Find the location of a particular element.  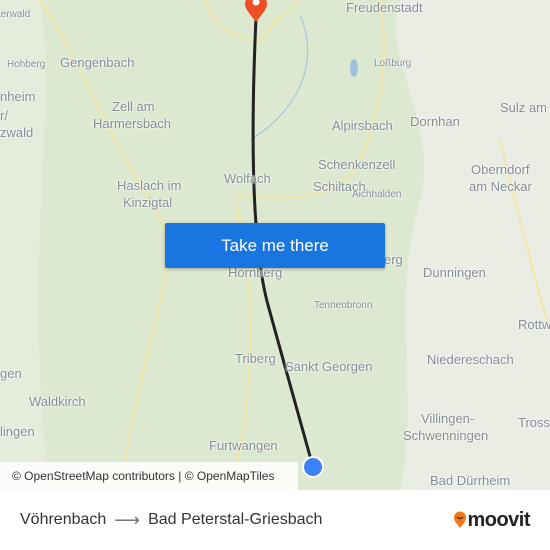

map-label: Alpirsbach is located at coordinates (362, 125).